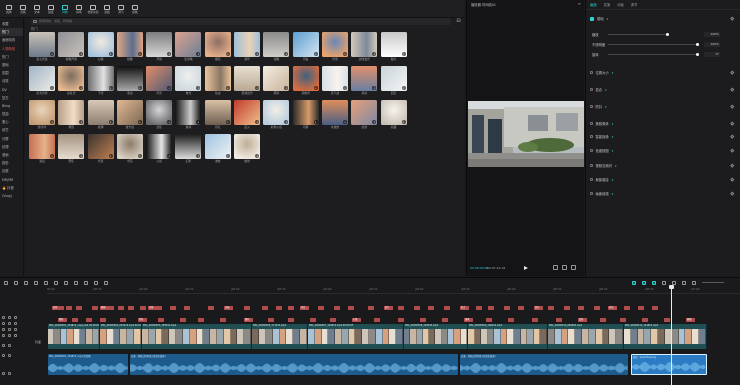 The height and width of the screenshot is (385, 740). Describe the element at coordinates (393, 81) in the screenshot. I see `effect-thumbnail: ↓ 回忆` at that location.